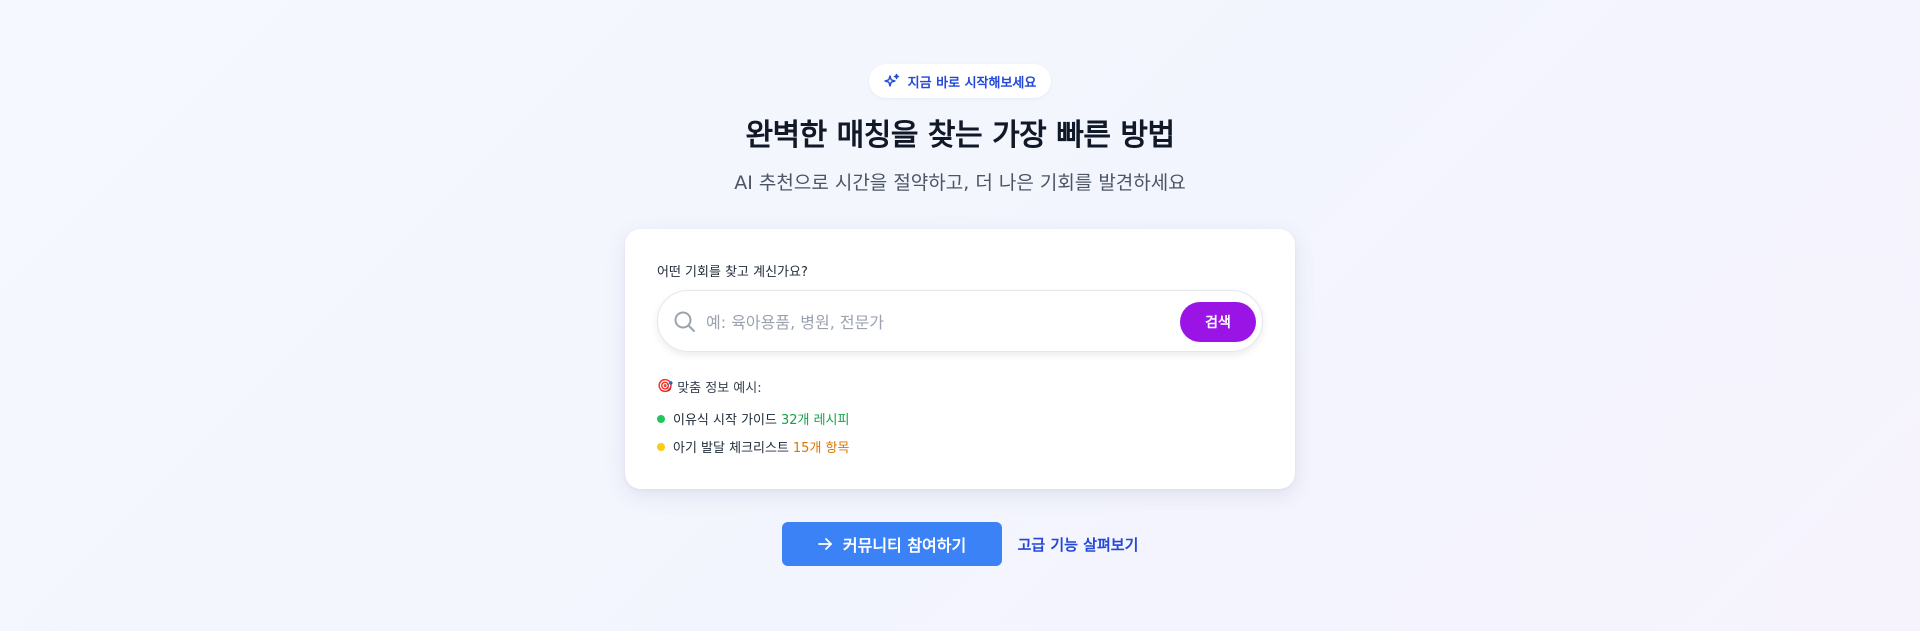  Describe the element at coordinates (661, 418) in the screenshot. I see `green-dot-icon` at that location.